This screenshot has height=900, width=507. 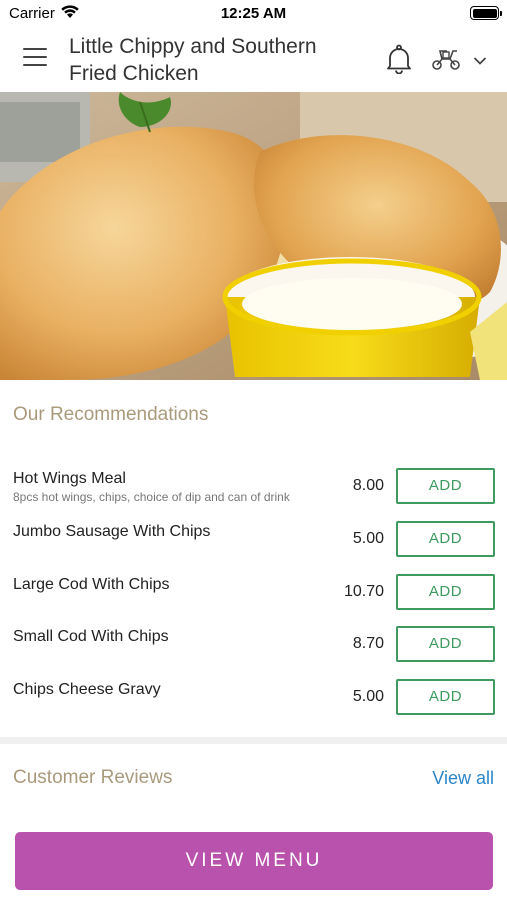 I want to click on item-price: 8.70, so click(x=368, y=643).